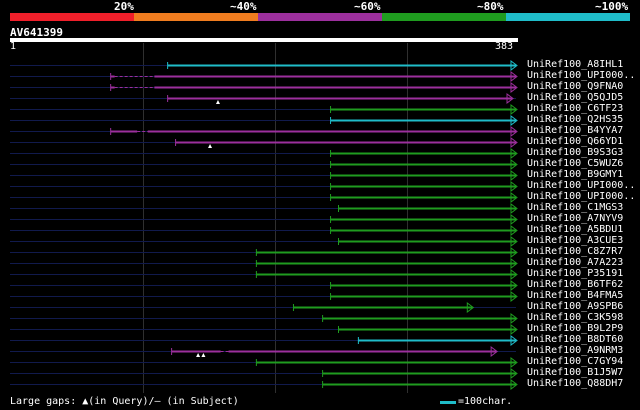 This screenshot has width=640, height=410. Describe the element at coordinates (575, 273) in the screenshot. I see `hit-label: UniRef100_P35191` at that location.